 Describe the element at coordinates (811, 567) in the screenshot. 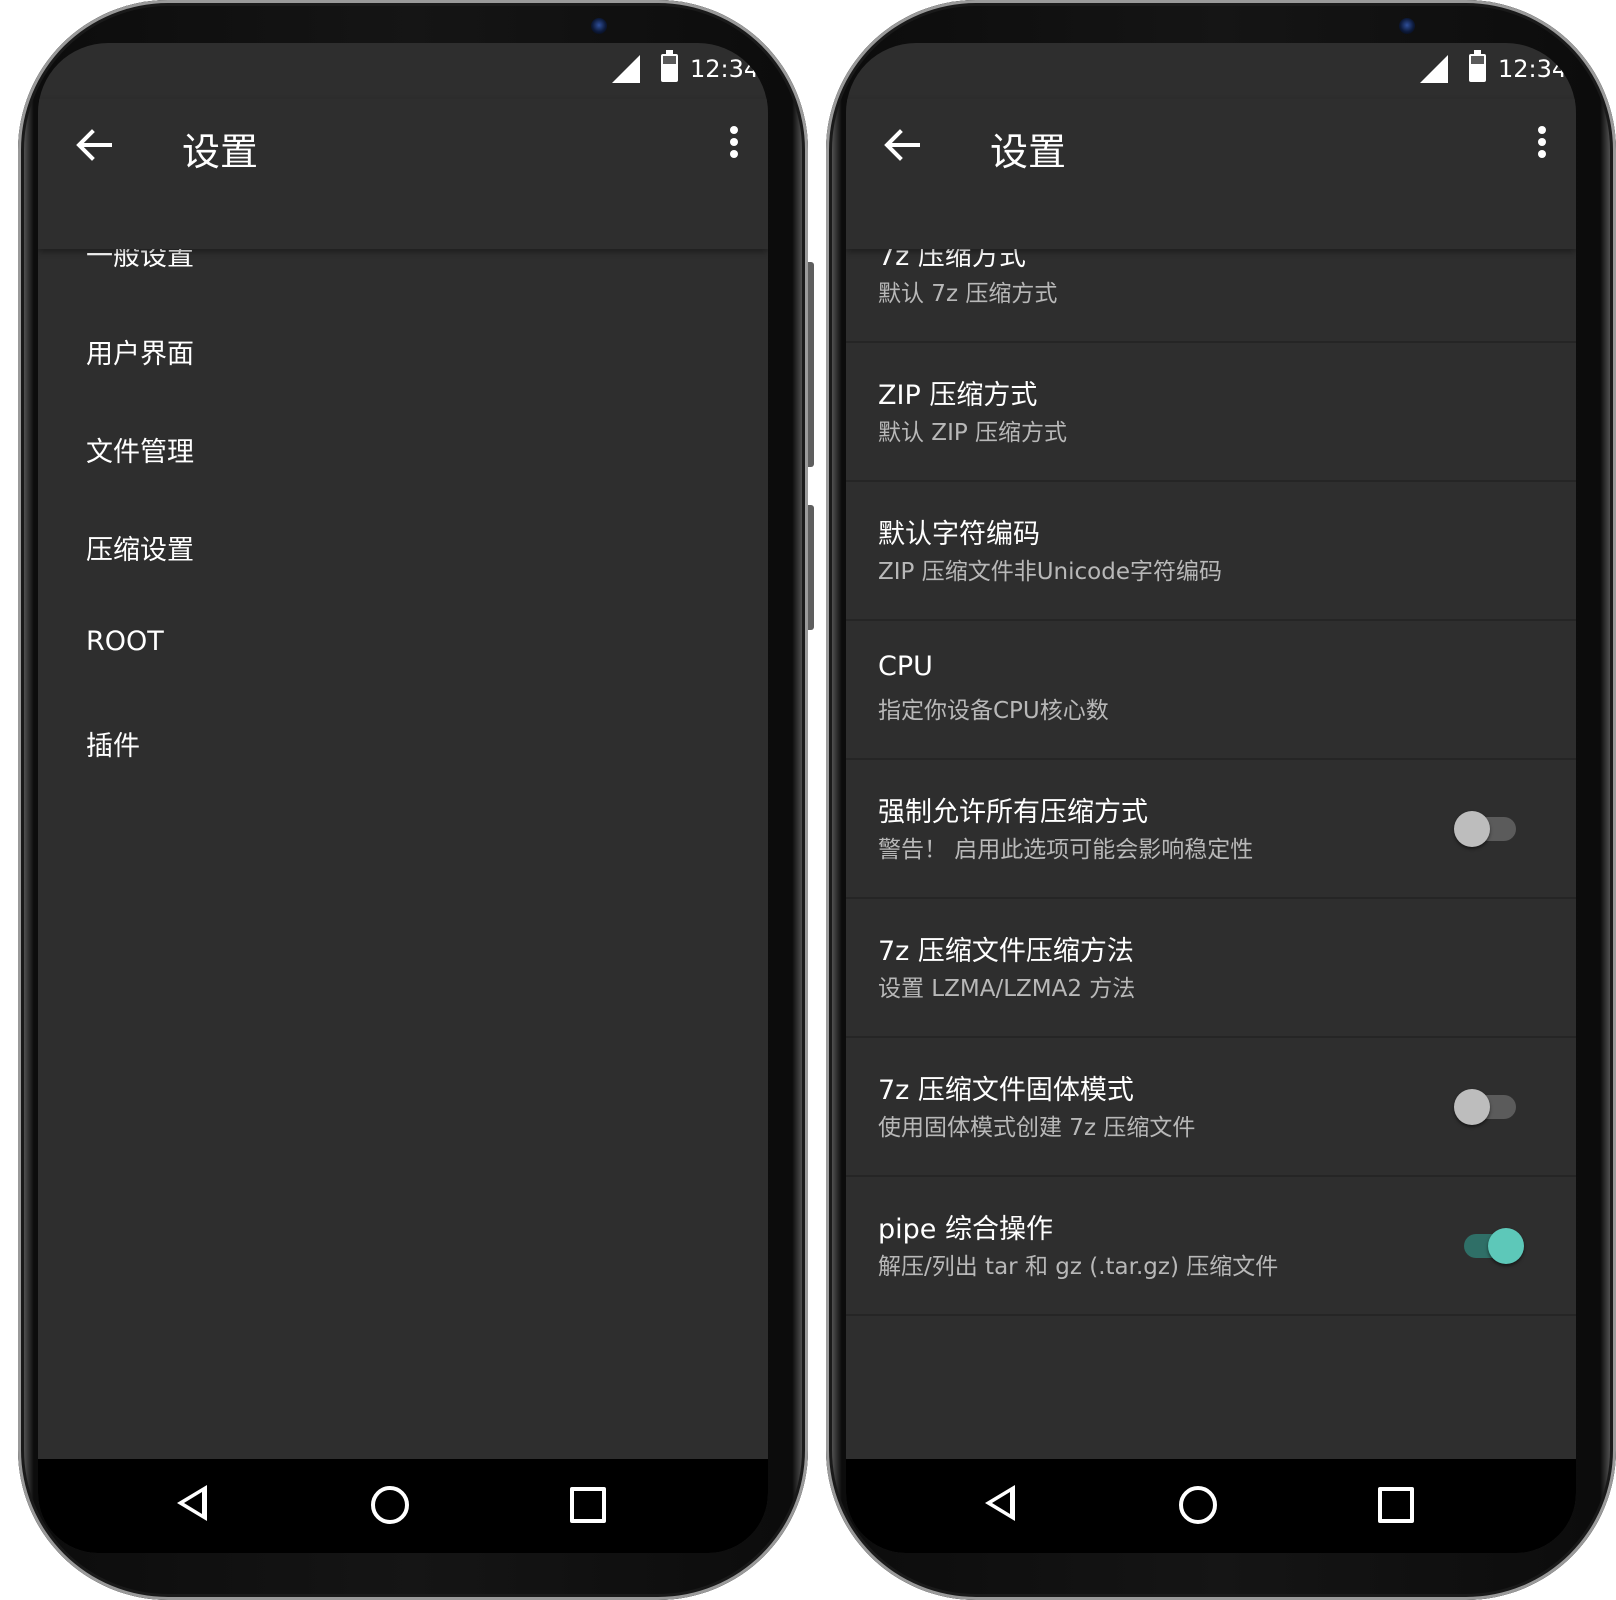

I see `power-button` at that location.